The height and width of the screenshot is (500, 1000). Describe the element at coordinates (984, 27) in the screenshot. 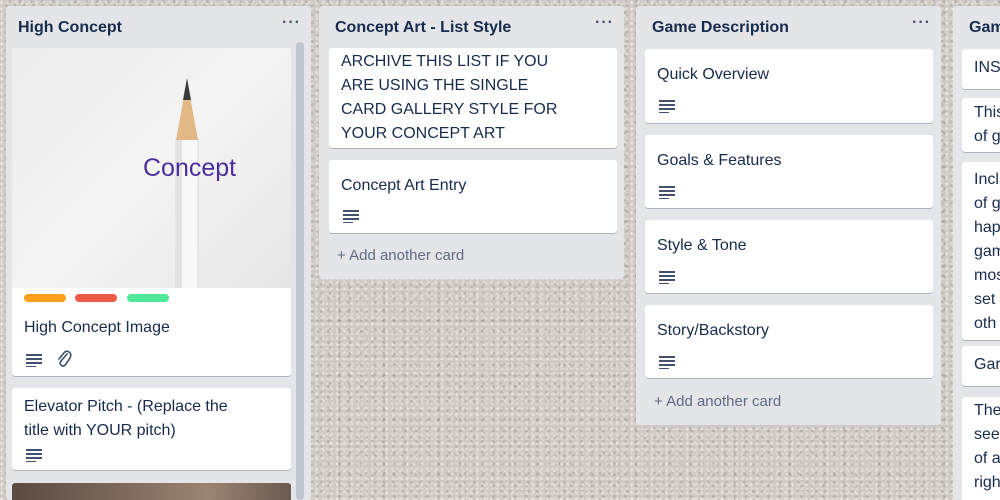

I see `list-title: Gam` at that location.